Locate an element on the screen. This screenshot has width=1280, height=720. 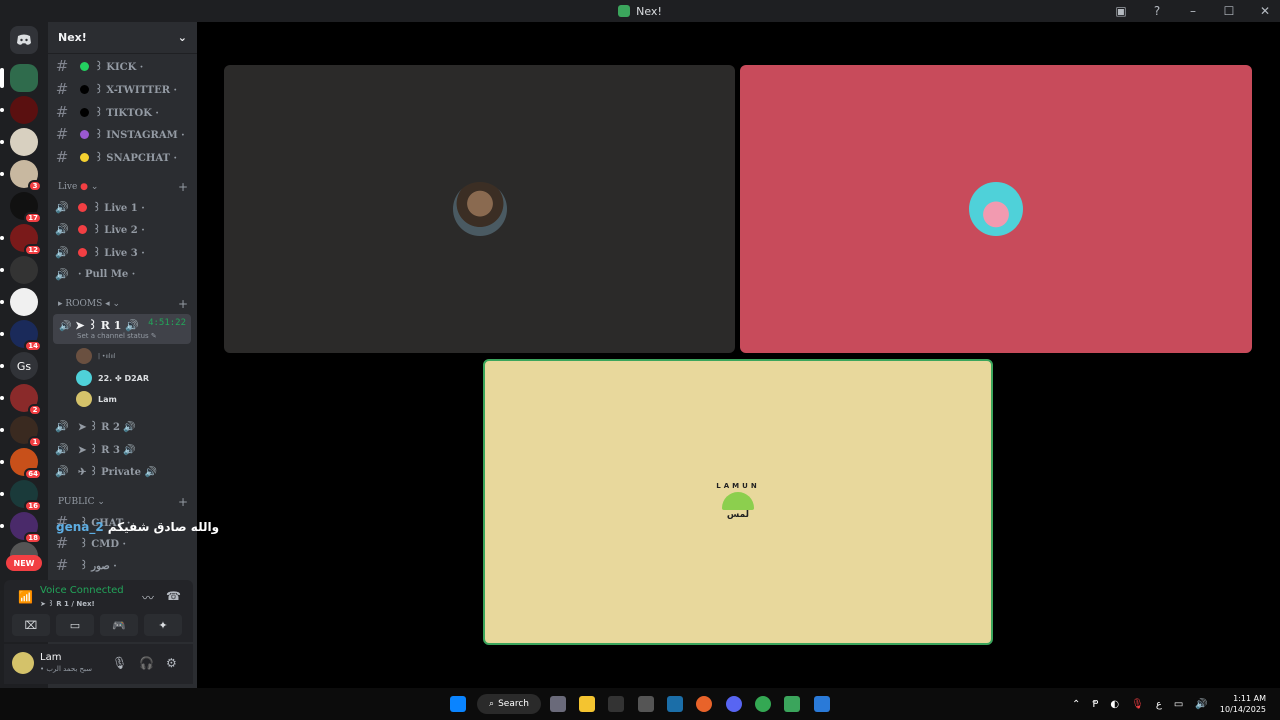
user-panel: Lam • سبح بحمد الرب 🎙 🎧 ⚙ is located at coordinates (98, 664).